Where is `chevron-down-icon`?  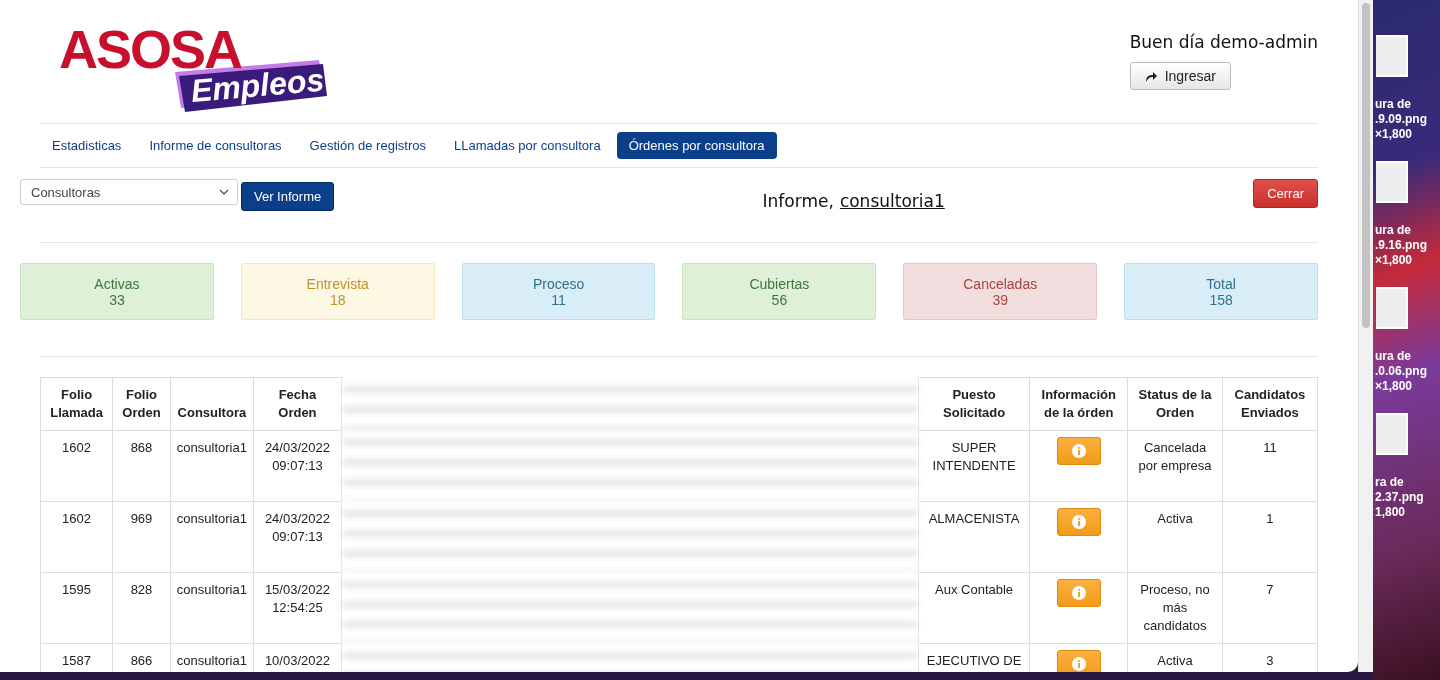 chevron-down-icon is located at coordinates (224, 192).